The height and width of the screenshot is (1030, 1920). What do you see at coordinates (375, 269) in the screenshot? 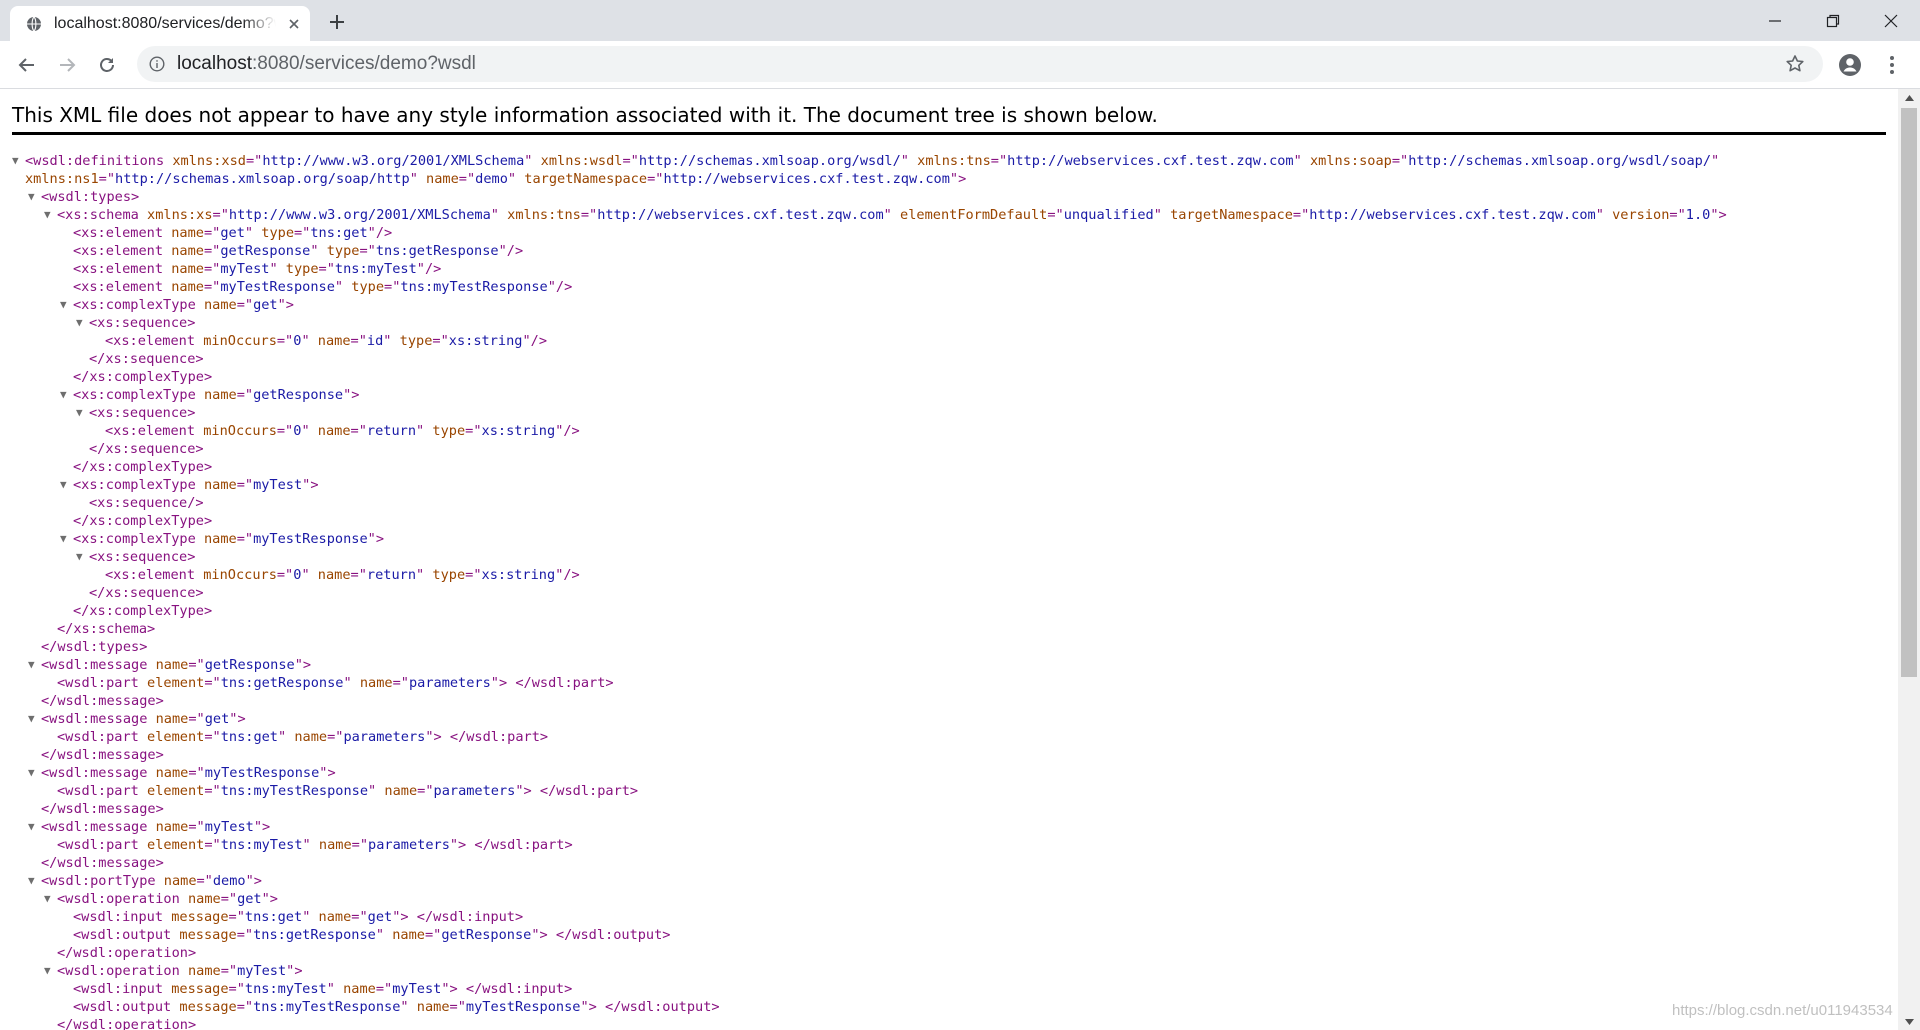
I see `xml-attr-value: tns:myTest` at bounding box center [375, 269].